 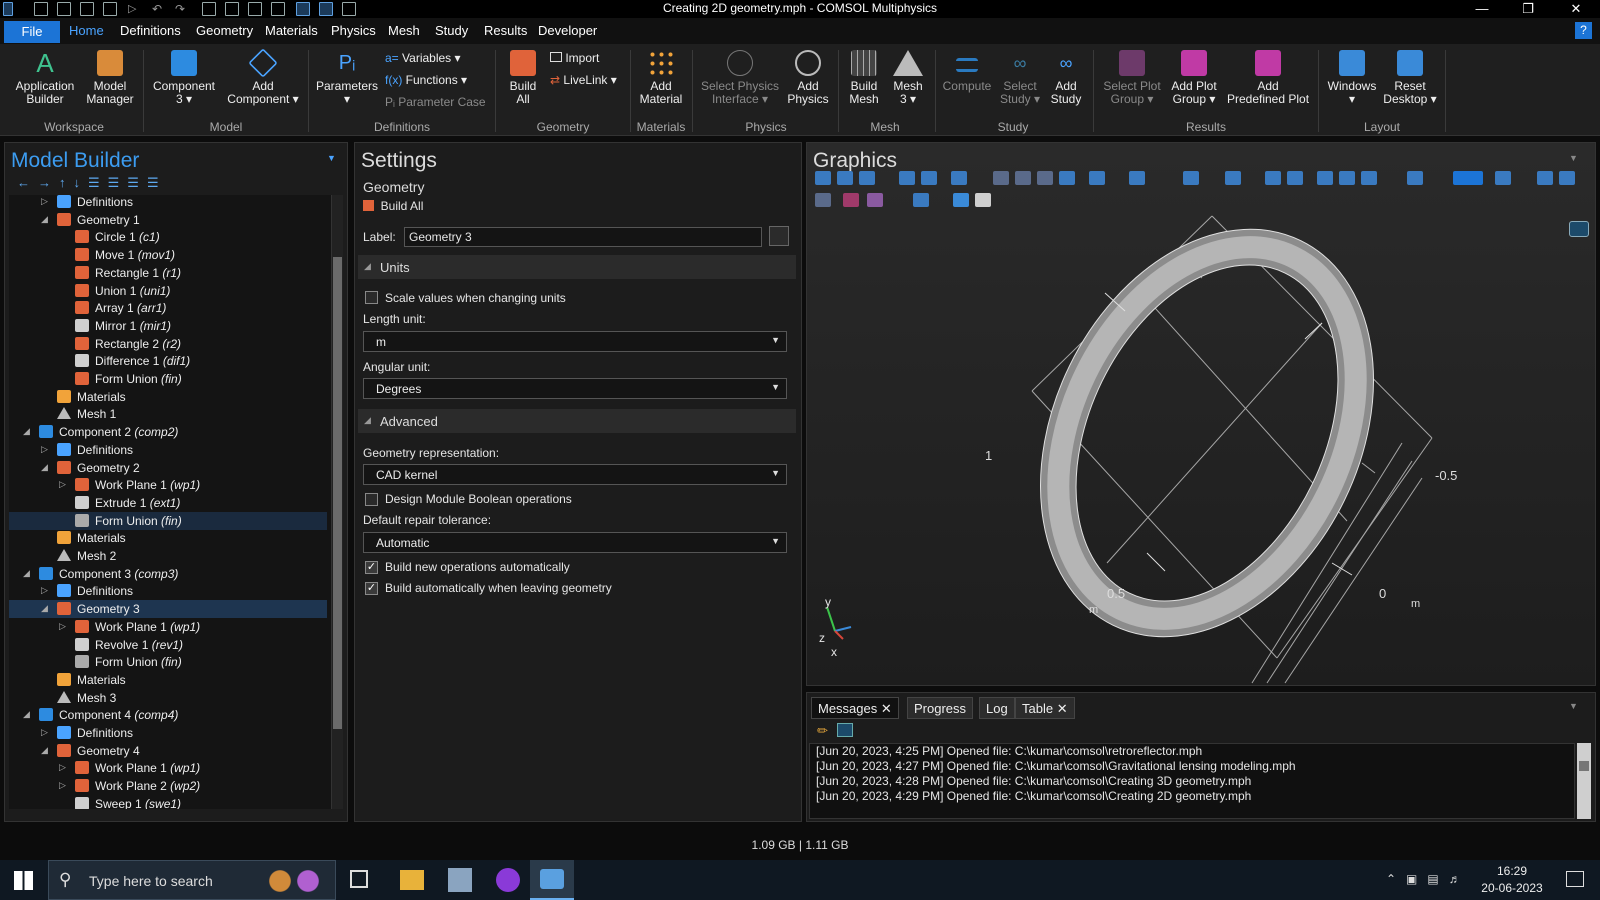 What do you see at coordinates (1512, 871) in the screenshot?
I see `clock-time: 16:29` at bounding box center [1512, 871].